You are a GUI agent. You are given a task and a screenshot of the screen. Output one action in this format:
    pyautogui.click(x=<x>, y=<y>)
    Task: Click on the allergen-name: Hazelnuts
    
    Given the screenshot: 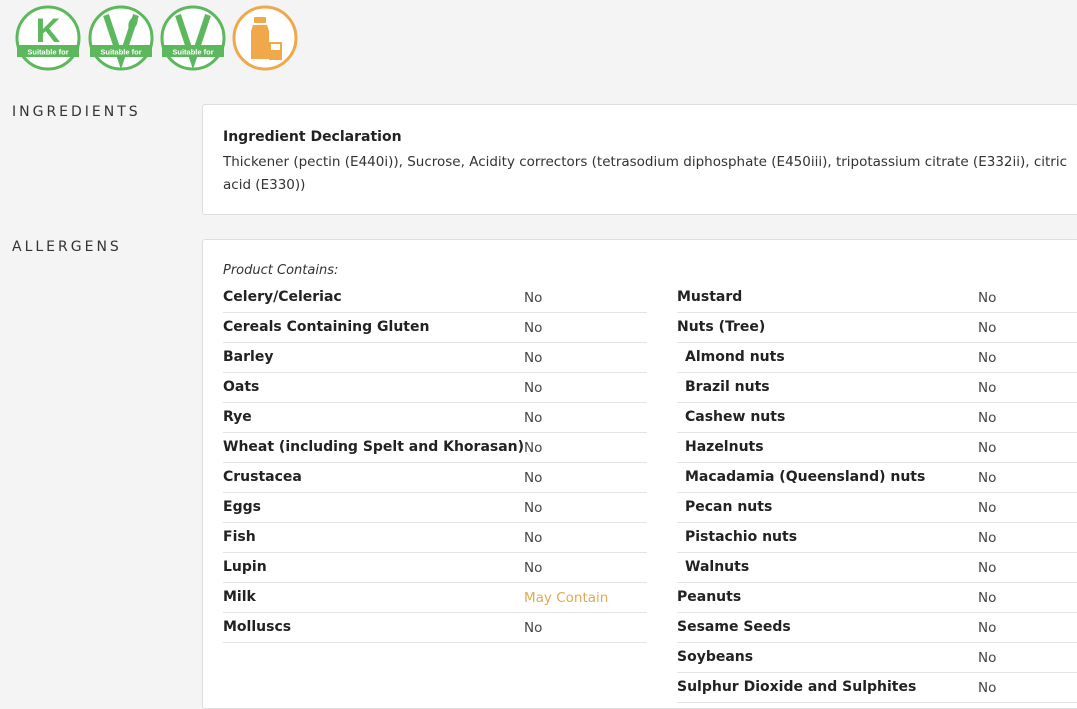 What is the action you would take?
    pyautogui.click(x=724, y=447)
    